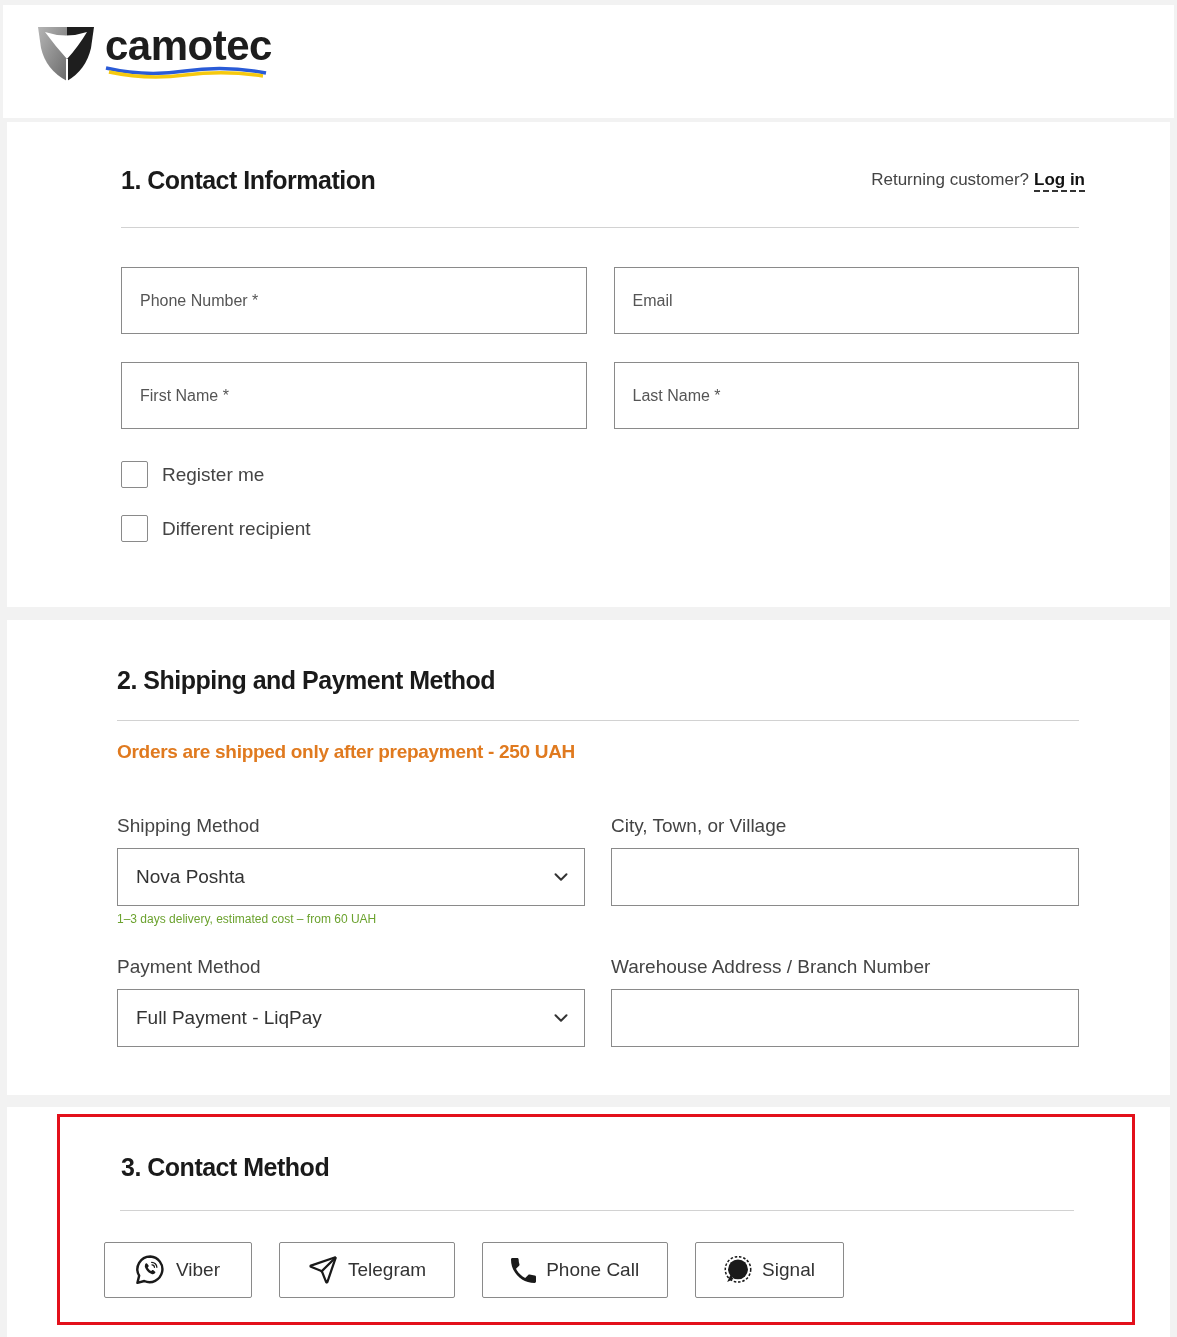 Image resolution: width=1177 pixels, height=1337 pixels. I want to click on phone-bubble-icon, so click(151, 1270).